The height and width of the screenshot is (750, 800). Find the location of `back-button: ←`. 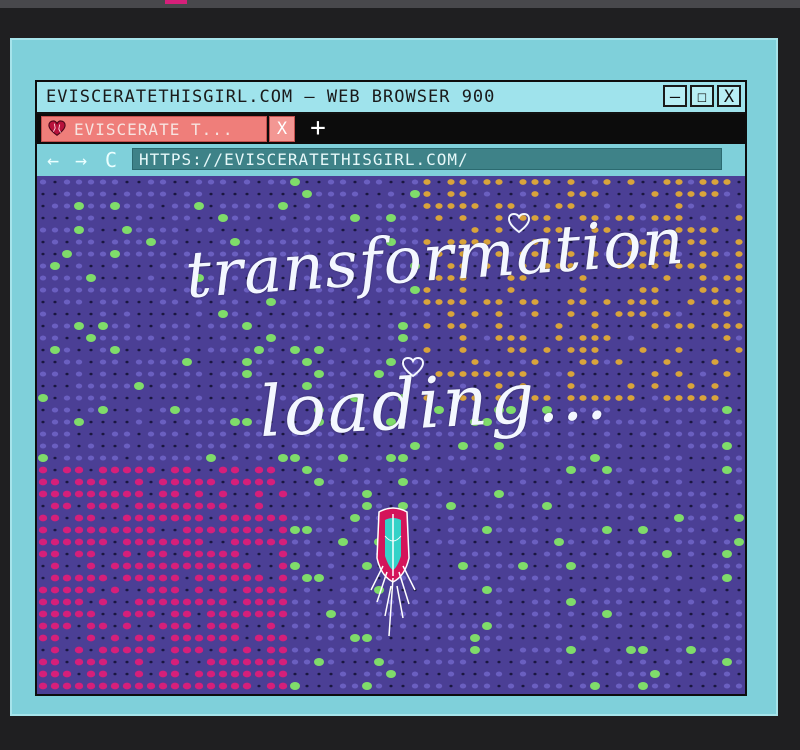

back-button: ← is located at coordinates (53, 160).